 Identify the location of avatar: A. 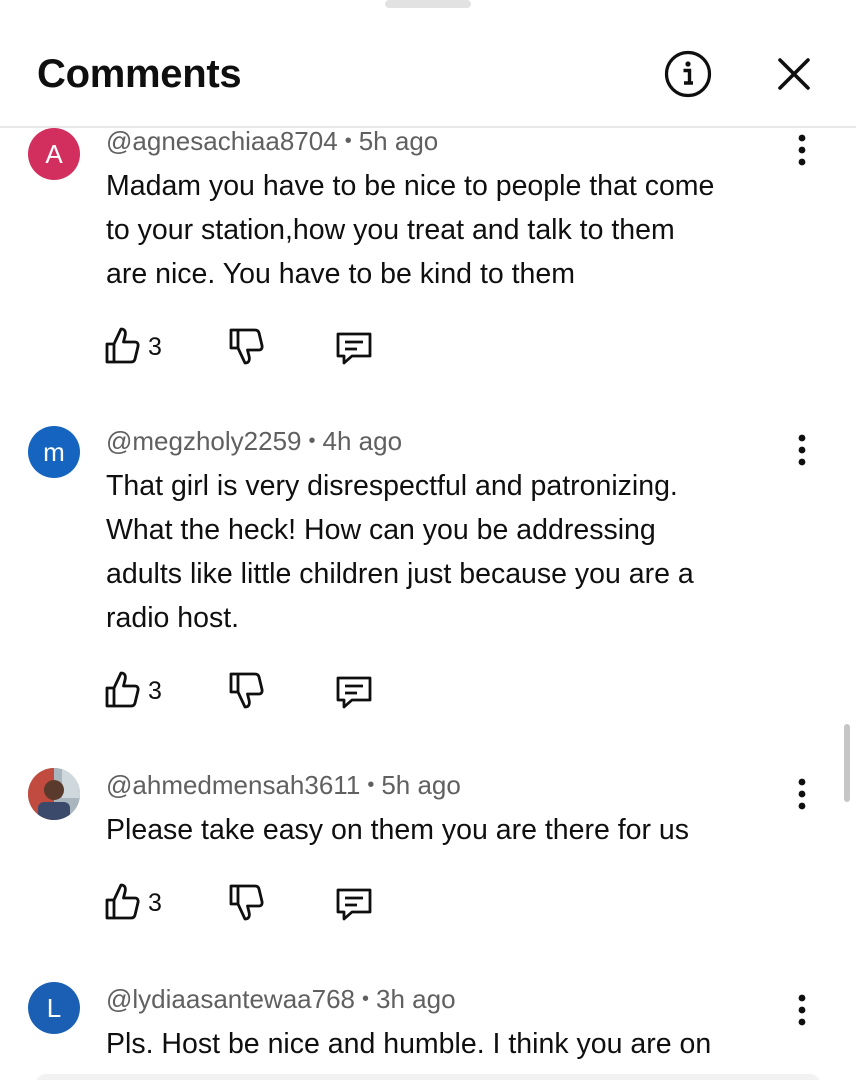
(54, 154).